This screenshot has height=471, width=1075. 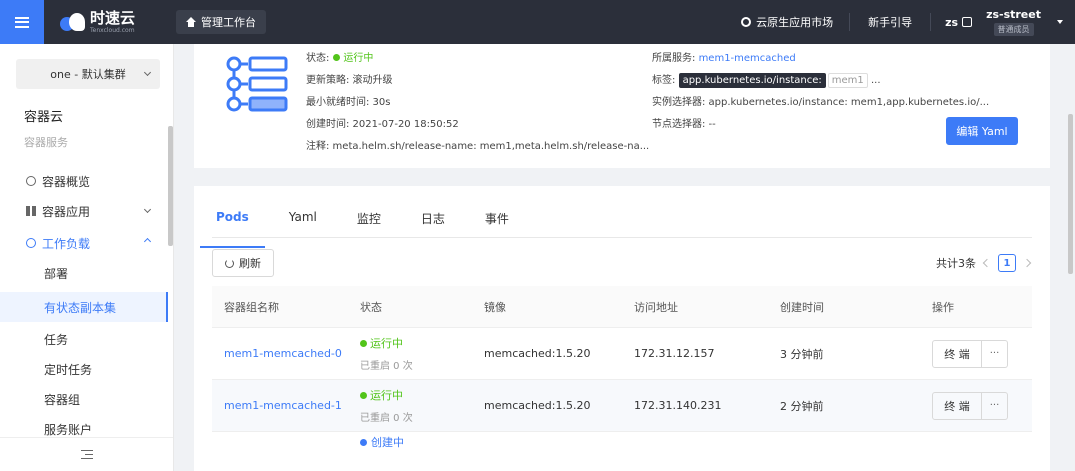 What do you see at coordinates (84, 369) in the screenshot?
I see `sidebar-subitem-cronjobs: 定时任务` at bounding box center [84, 369].